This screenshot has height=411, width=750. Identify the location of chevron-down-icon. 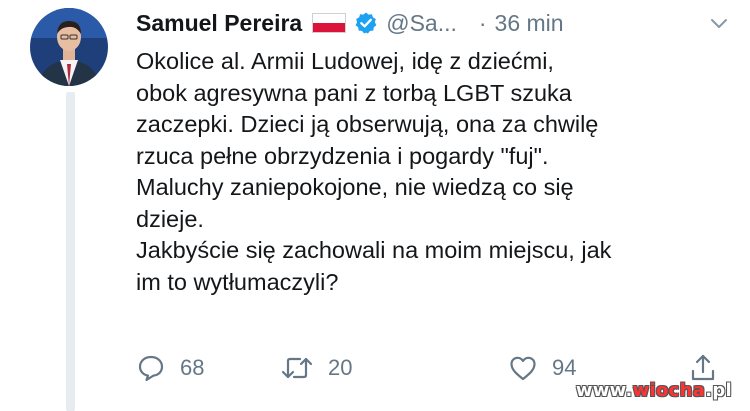
(719, 23).